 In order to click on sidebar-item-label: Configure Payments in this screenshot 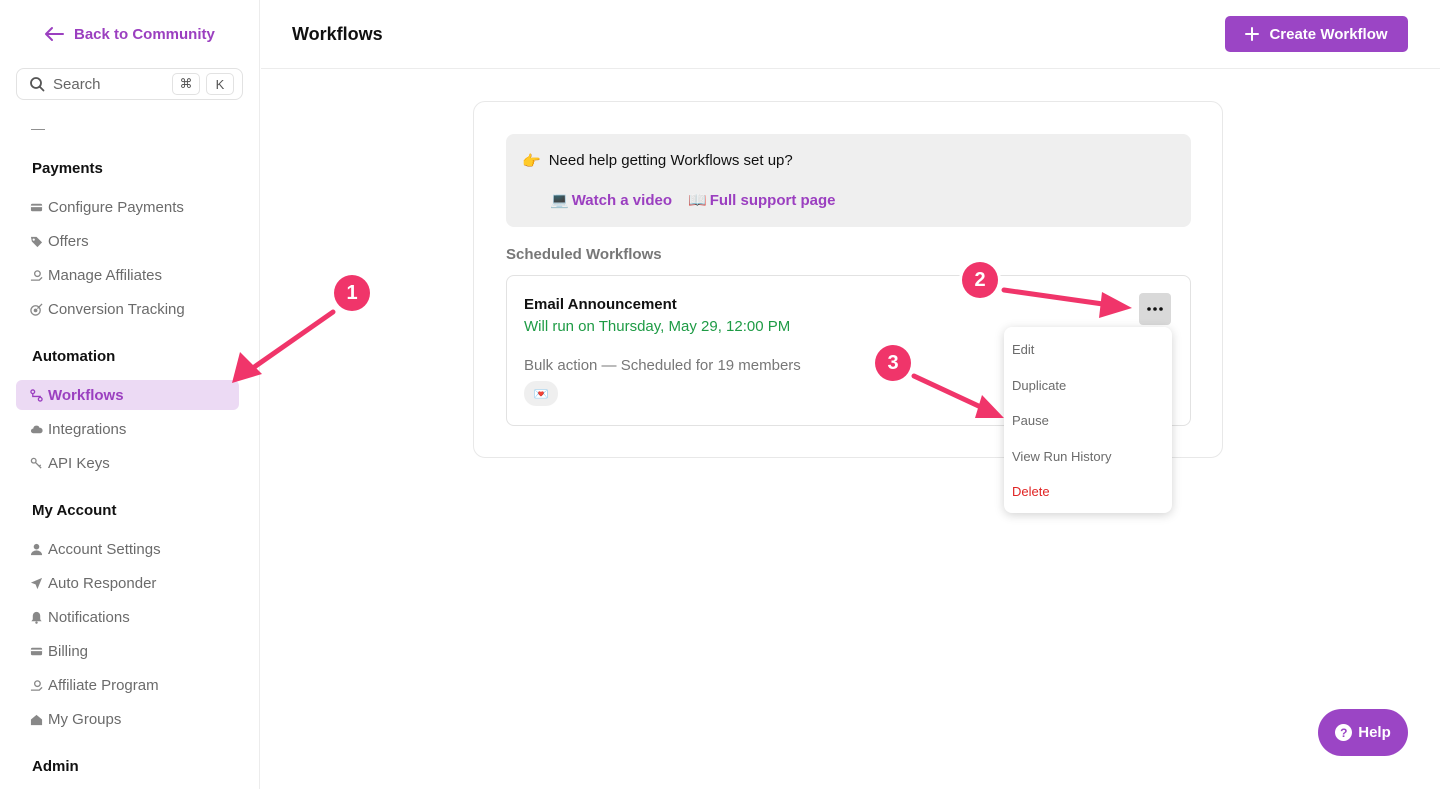, I will do `click(116, 207)`.